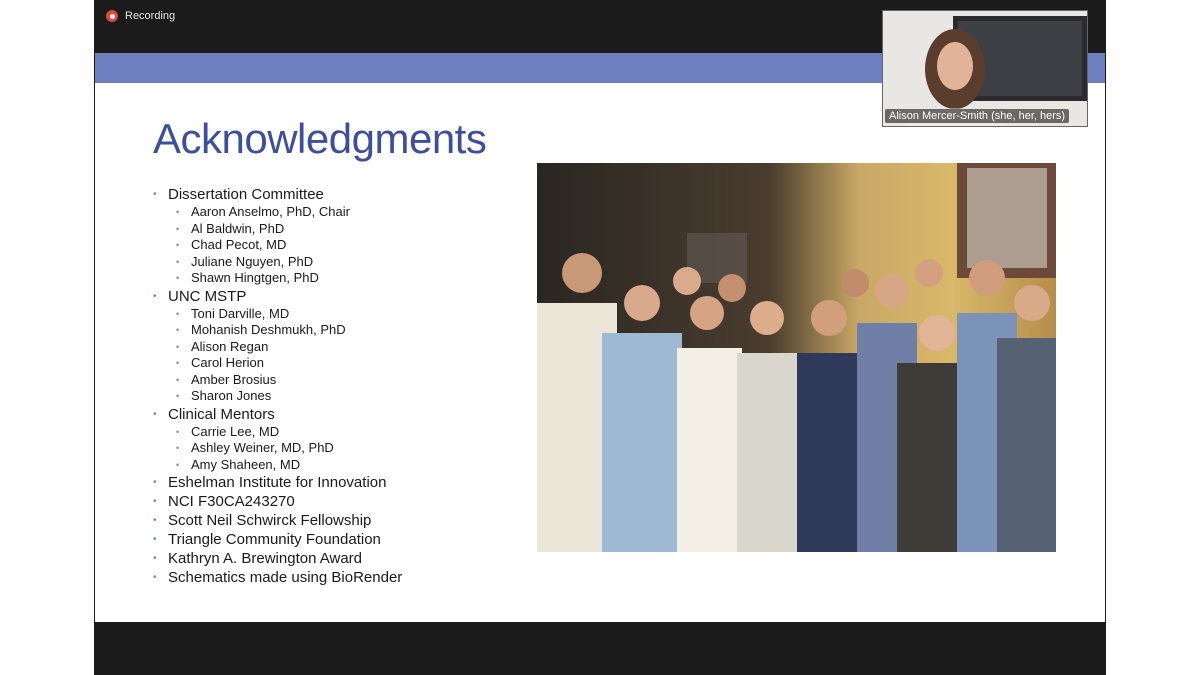  I want to click on list-item: Toni Darville, MD, so click(363, 314).